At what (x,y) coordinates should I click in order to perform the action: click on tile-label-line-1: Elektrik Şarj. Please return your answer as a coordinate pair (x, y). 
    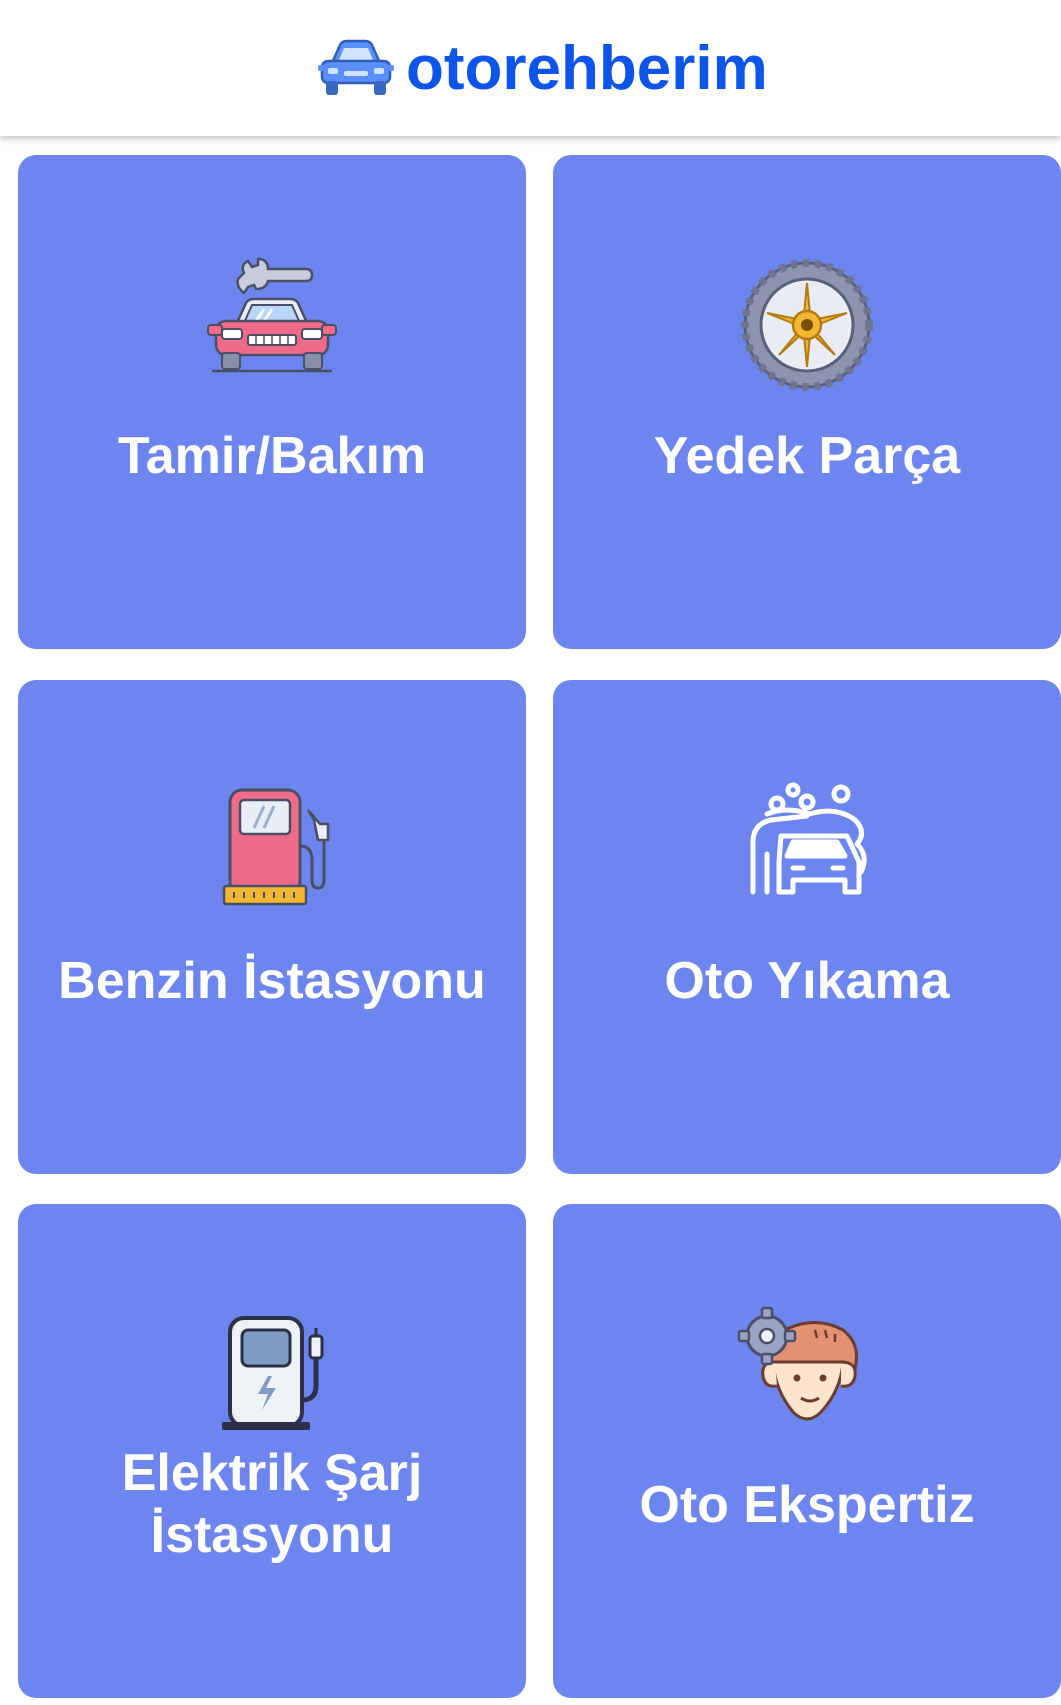
    Looking at the image, I should click on (272, 1473).